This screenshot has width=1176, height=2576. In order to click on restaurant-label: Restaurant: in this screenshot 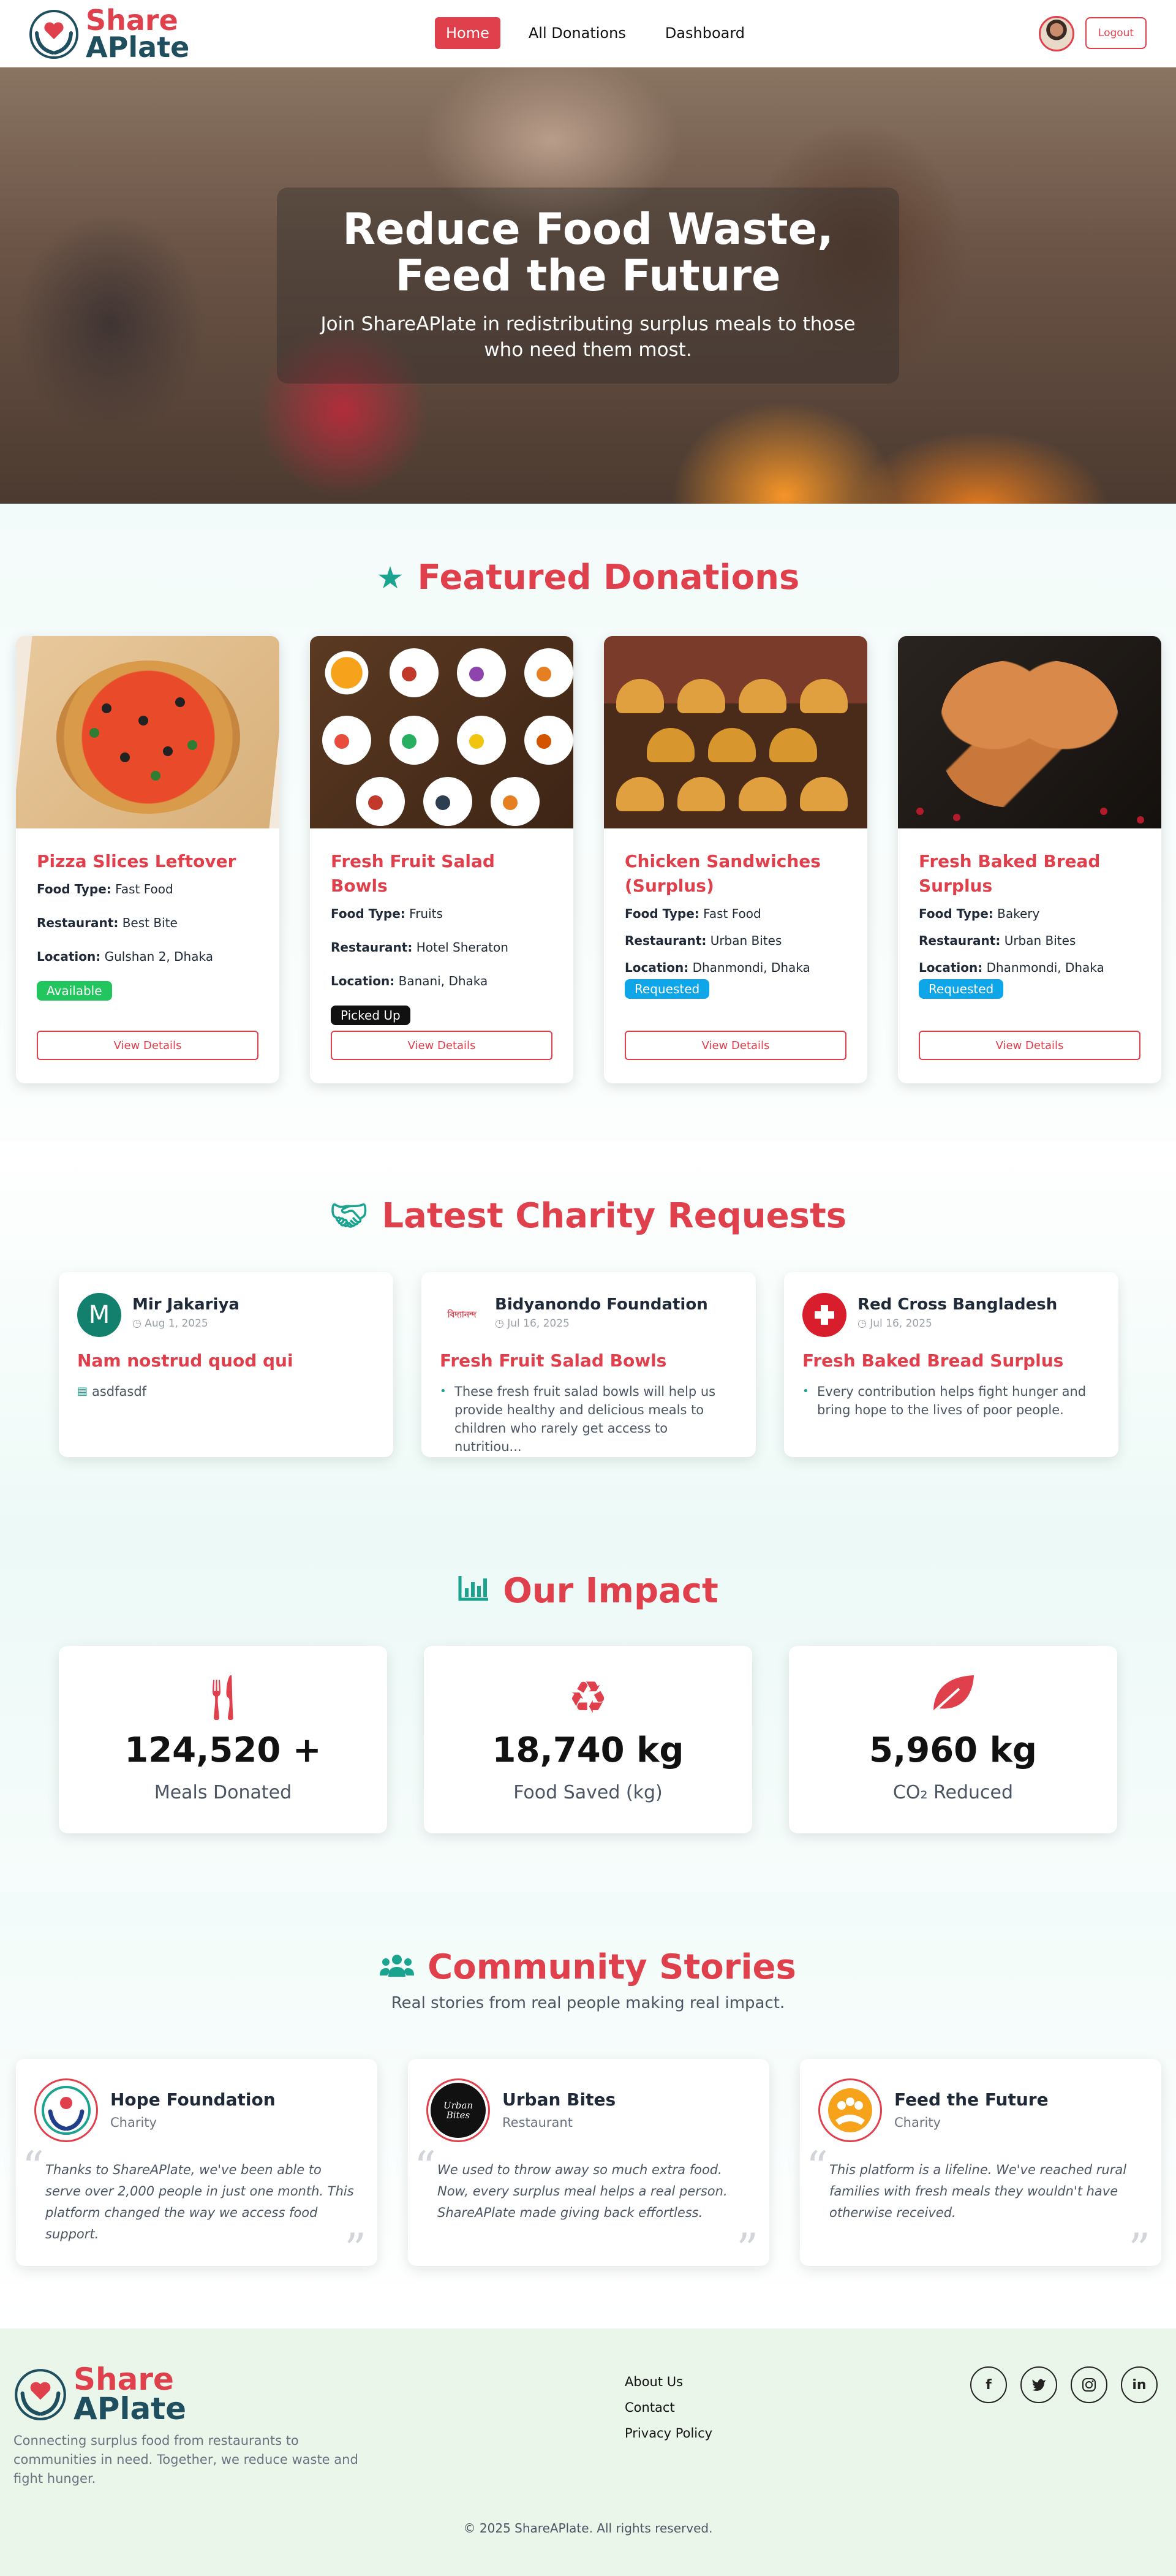, I will do `click(372, 947)`.